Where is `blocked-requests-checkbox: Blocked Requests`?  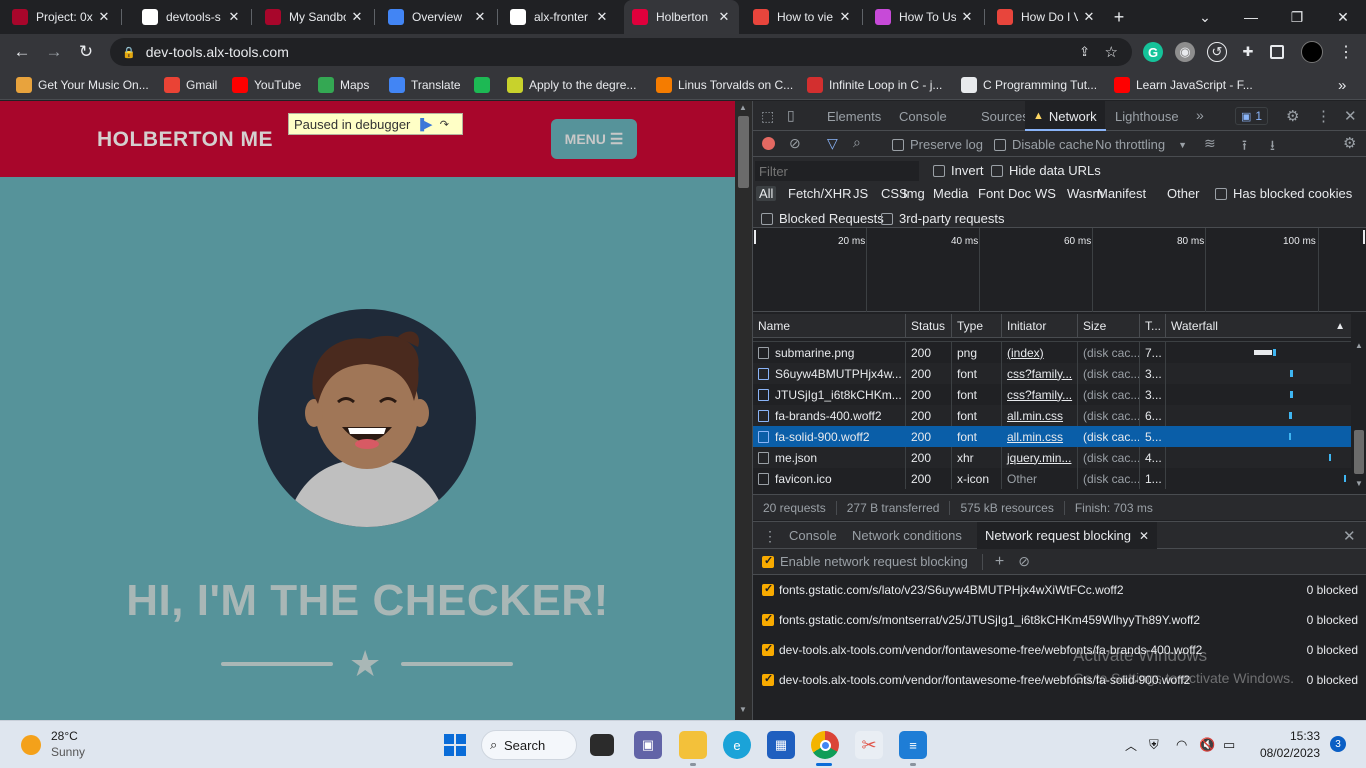
blocked-requests-checkbox: Blocked Requests is located at coordinates (822, 218).